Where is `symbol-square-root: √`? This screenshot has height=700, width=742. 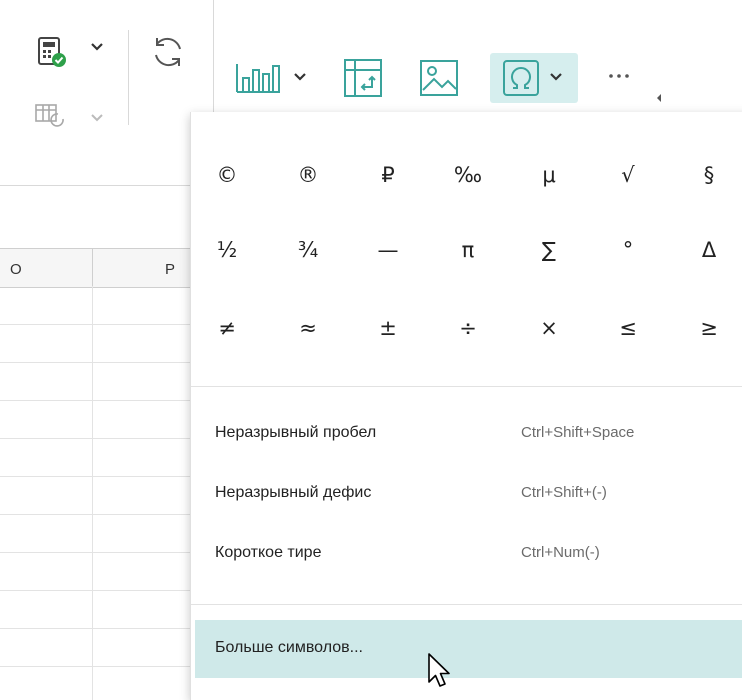 symbol-square-root: √ is located at coordinates (628, 175).